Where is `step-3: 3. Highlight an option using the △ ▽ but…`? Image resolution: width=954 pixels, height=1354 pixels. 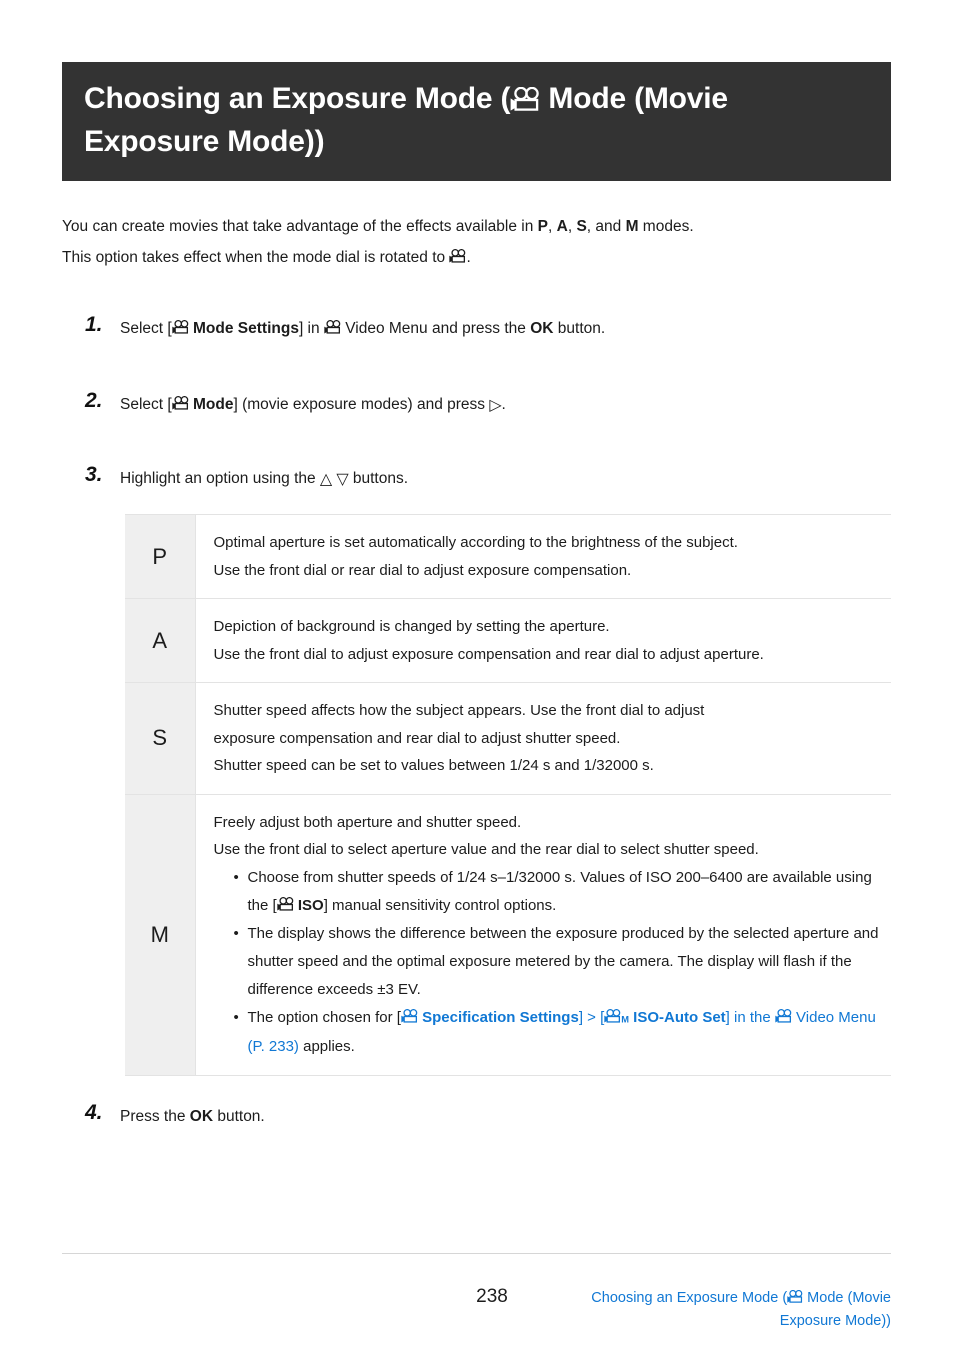 step-3: 3. Highlight an option using the △ ▽ but… is located at coordinates (477, 478).